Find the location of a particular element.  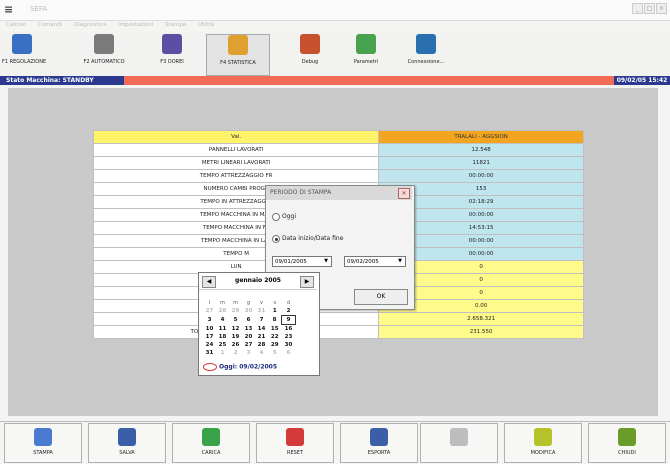

calendar-day: 19 is located at coordinates (235, 337).